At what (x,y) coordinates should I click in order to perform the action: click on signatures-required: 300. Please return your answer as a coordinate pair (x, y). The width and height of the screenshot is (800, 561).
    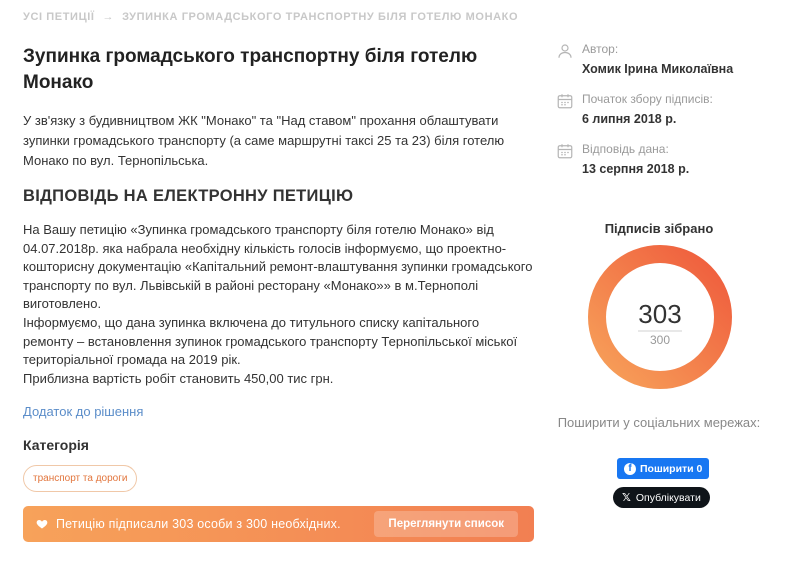
    Looking at the image, I should click on (660, 340).